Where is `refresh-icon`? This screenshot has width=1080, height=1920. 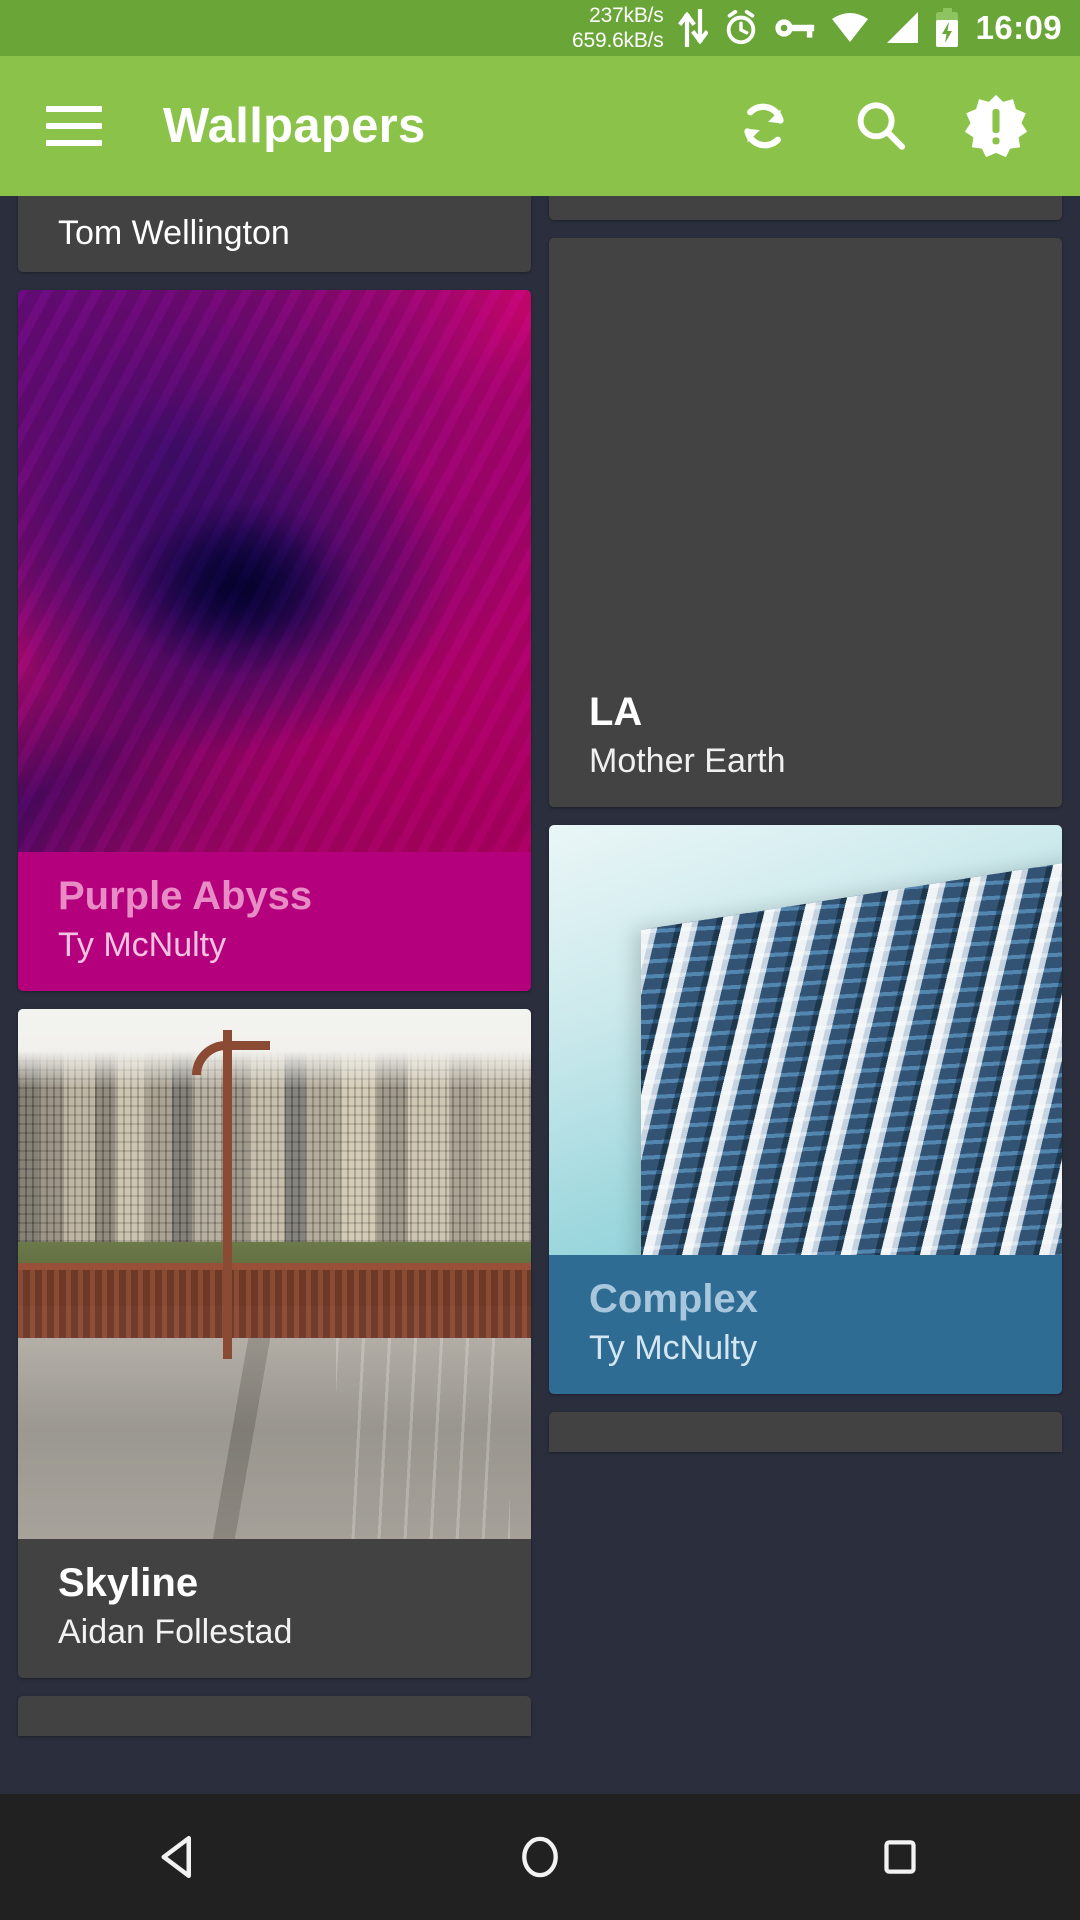
refresh-icon is located at coordinates (764, 126).